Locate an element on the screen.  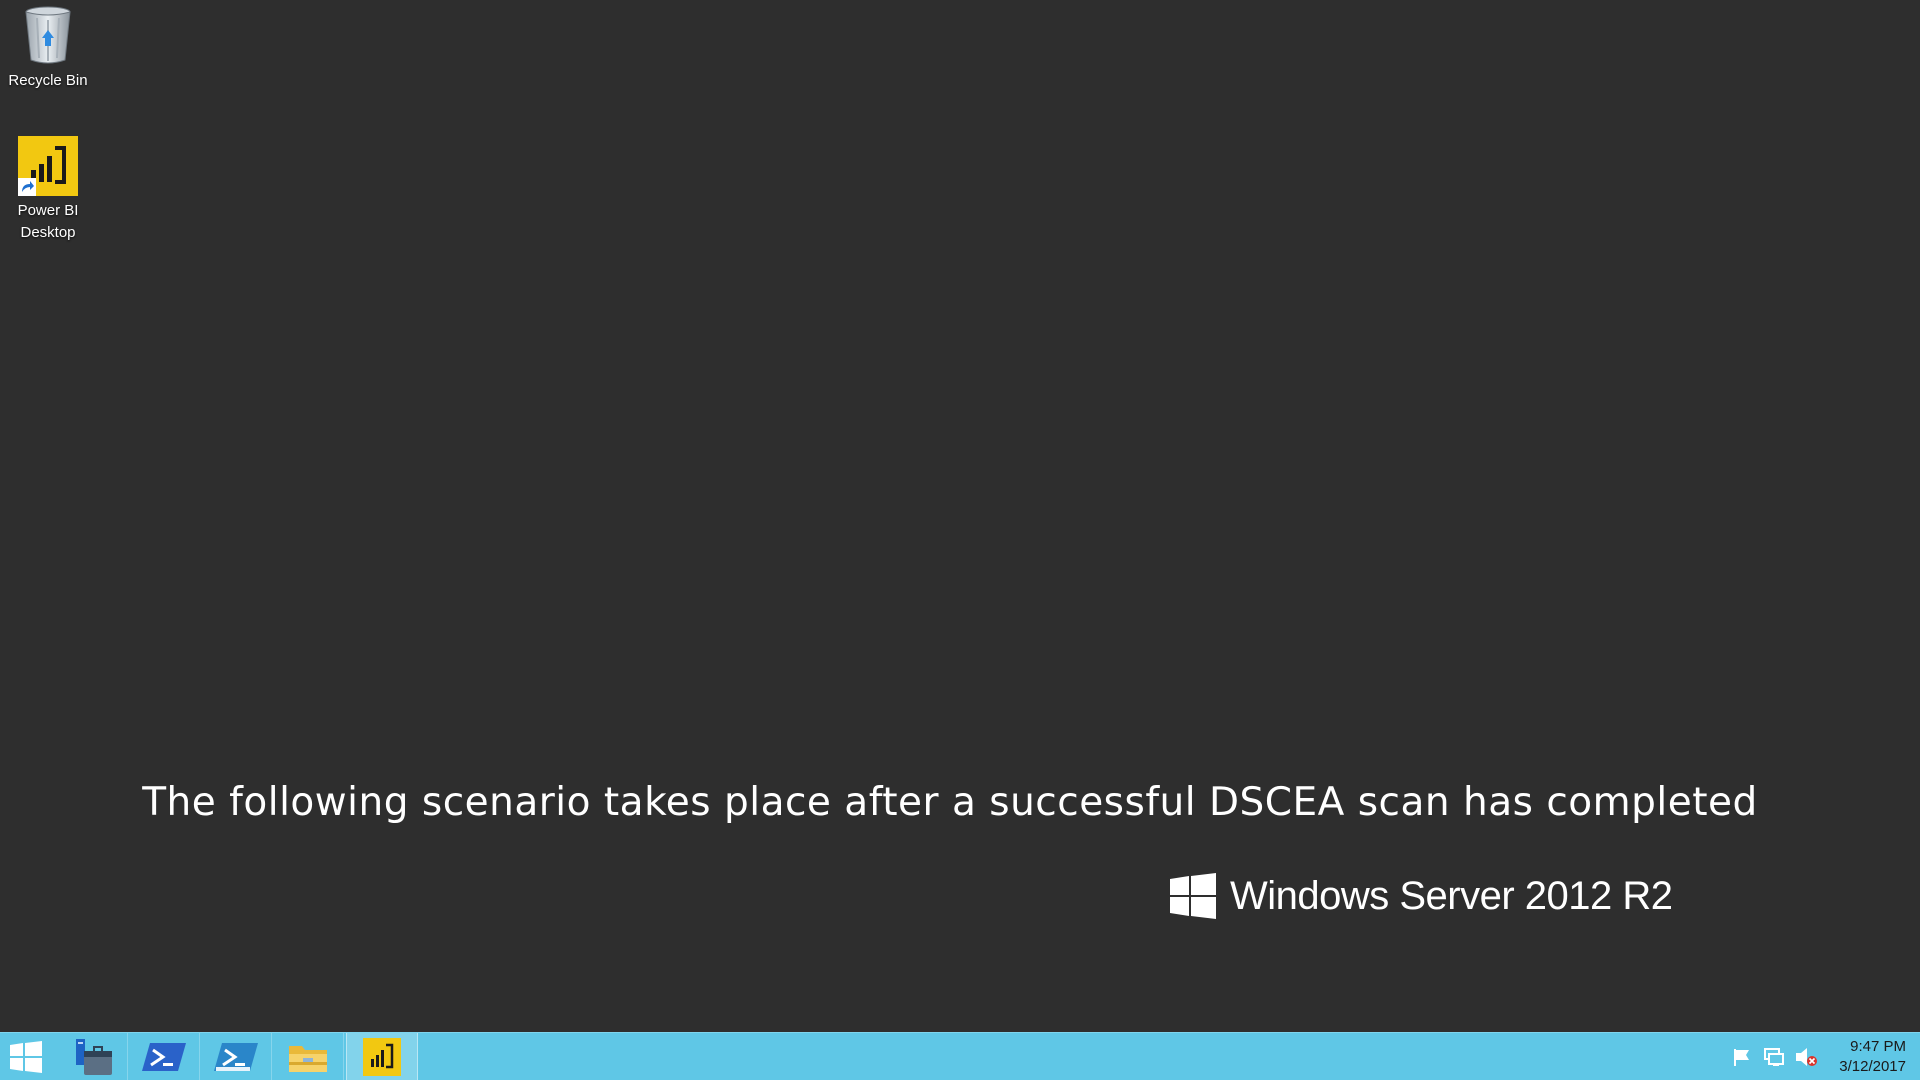
power-bi-desktop-label: Power BI Desktop is located at coordinates (48, 221).